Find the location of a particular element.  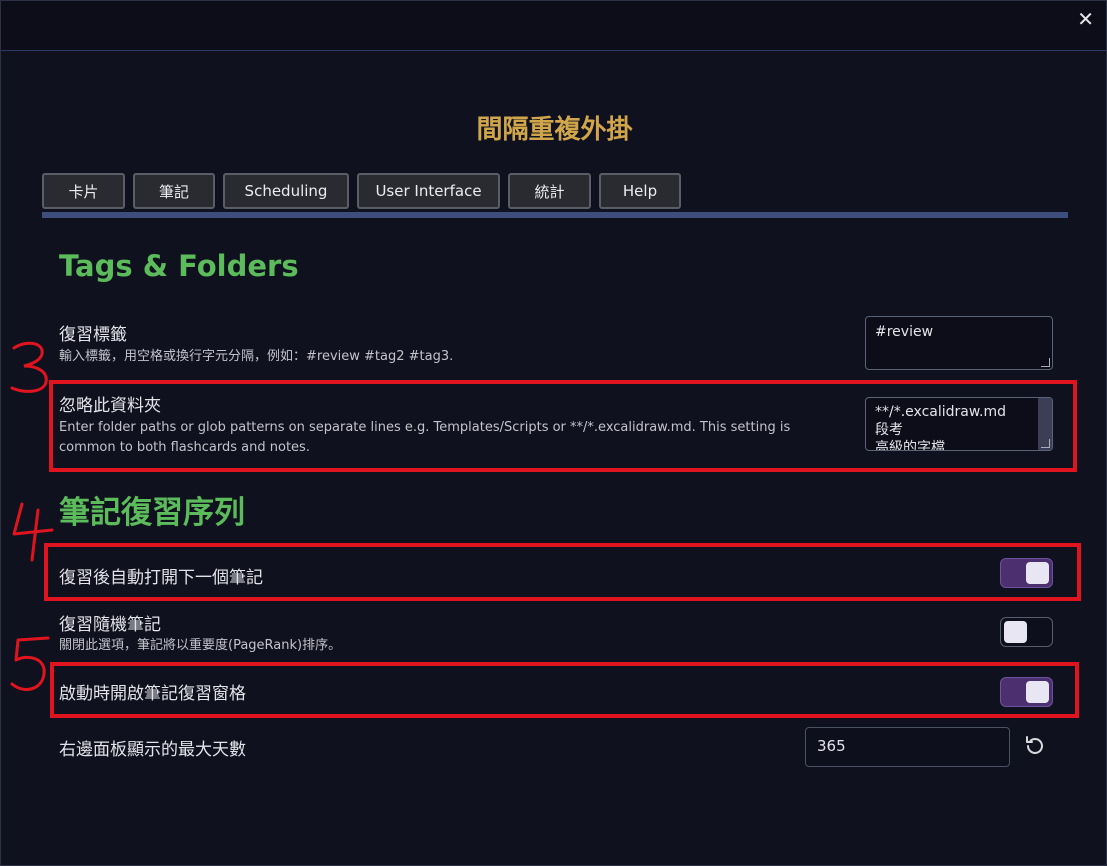

toggle-knob is located at coordinates (1015, 632).